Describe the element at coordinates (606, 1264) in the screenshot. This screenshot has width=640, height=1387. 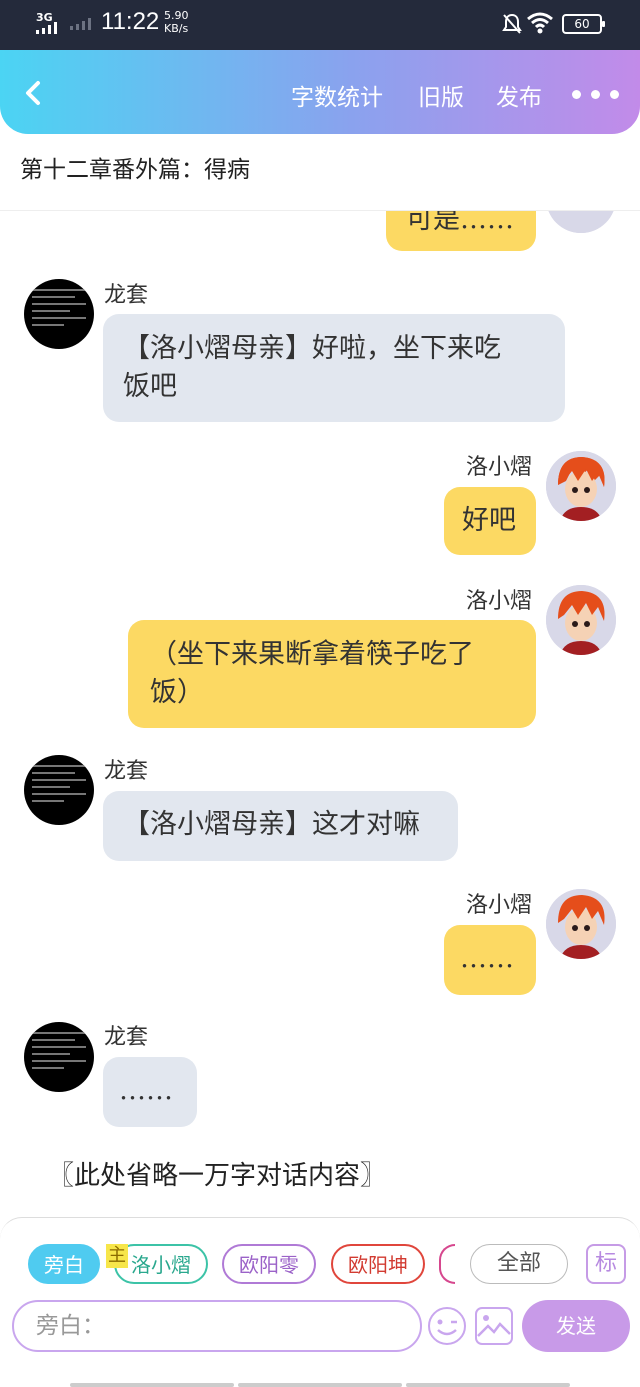
I see `mark-button: 标` at that location.